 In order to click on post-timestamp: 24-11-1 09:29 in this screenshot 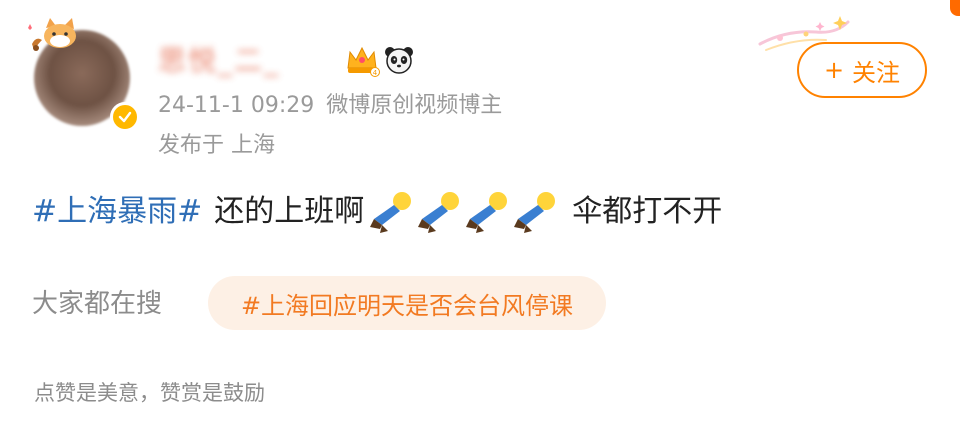, I will do `click(236, 105)`.